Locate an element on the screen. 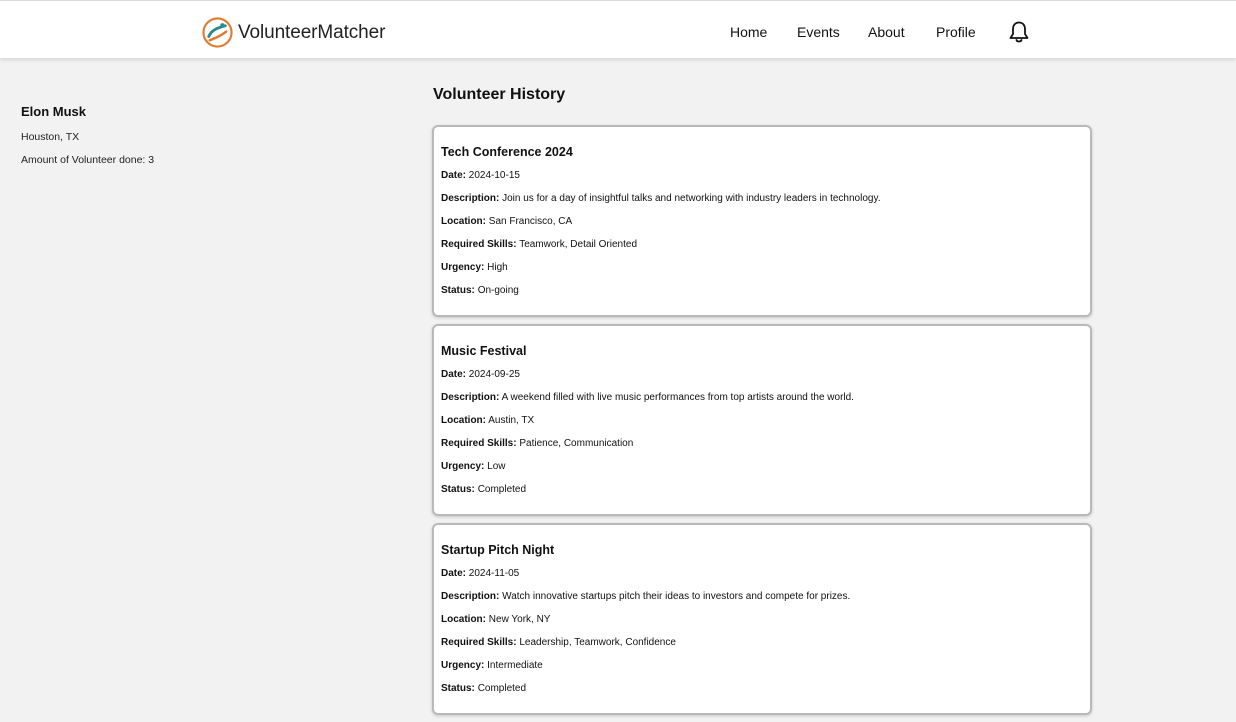 The image size is (1236, 722). event-date: Date: 2024-11-05 is located at coordinates (765, 579).